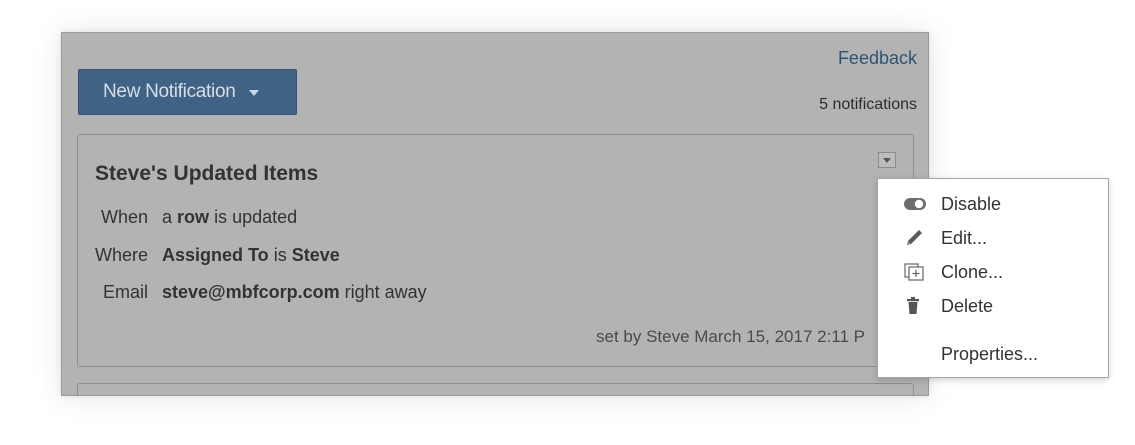 The height and width of the screenshot is (445, 1135). I want to click on email-address: steve@mbfcorp.com, so click(251, 292).